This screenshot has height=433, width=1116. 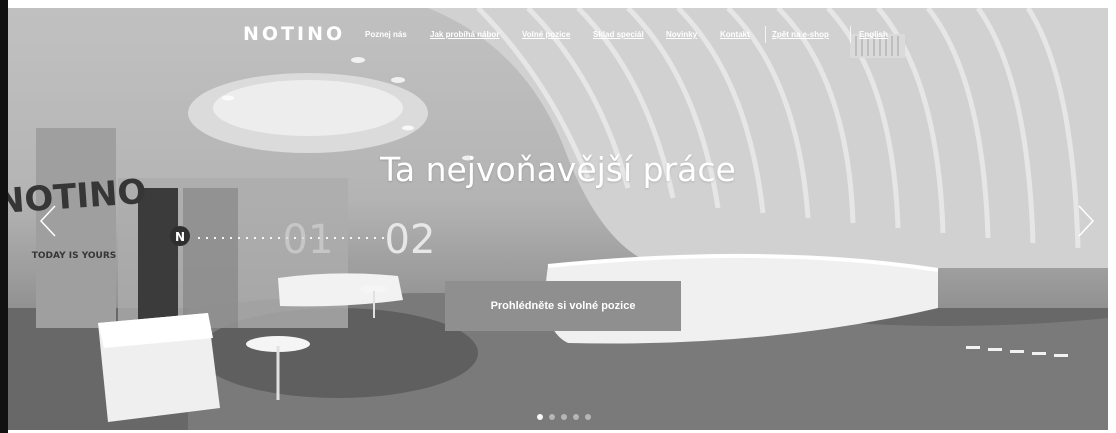 I want to click on nav-link-volne-pozice: Volné pozice, so click(x=546, y=34).